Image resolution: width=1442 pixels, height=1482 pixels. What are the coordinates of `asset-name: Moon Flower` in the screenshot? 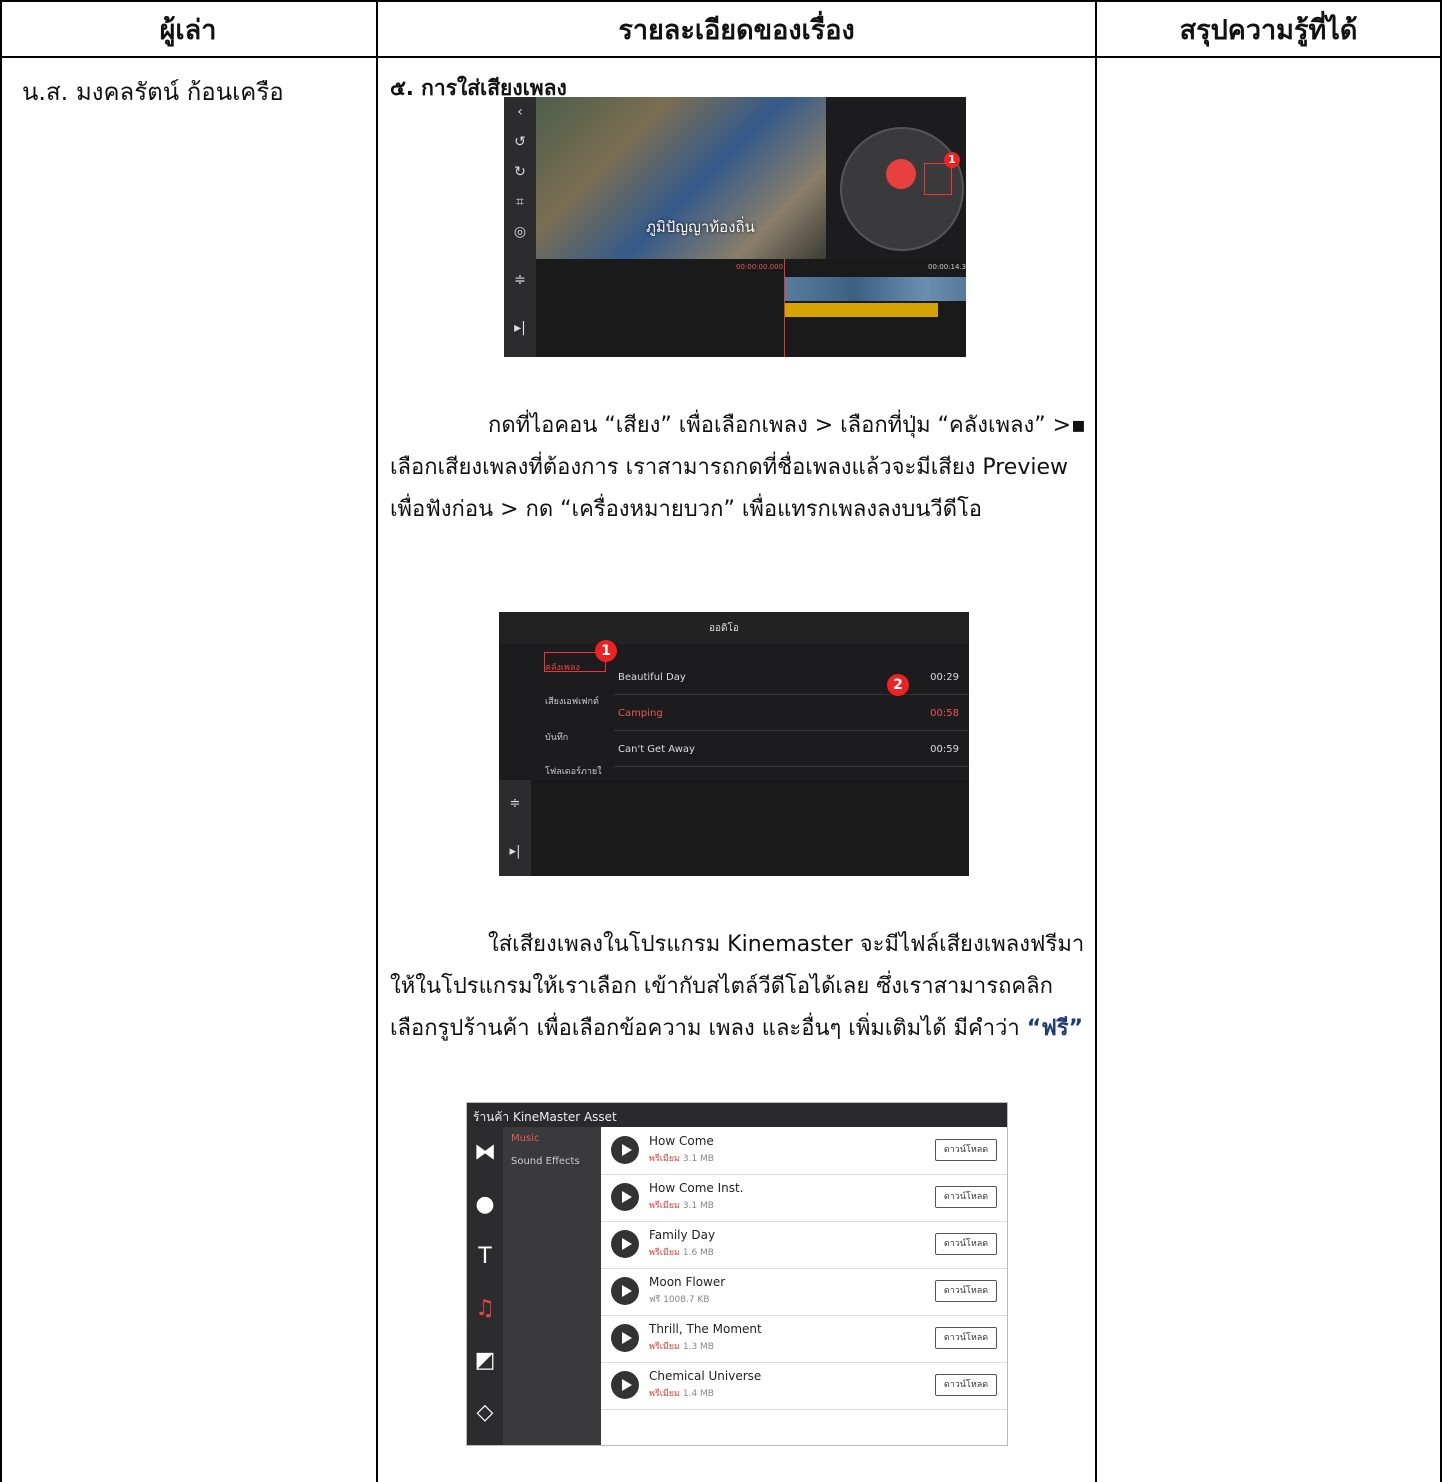 It's located at (687, 1282).